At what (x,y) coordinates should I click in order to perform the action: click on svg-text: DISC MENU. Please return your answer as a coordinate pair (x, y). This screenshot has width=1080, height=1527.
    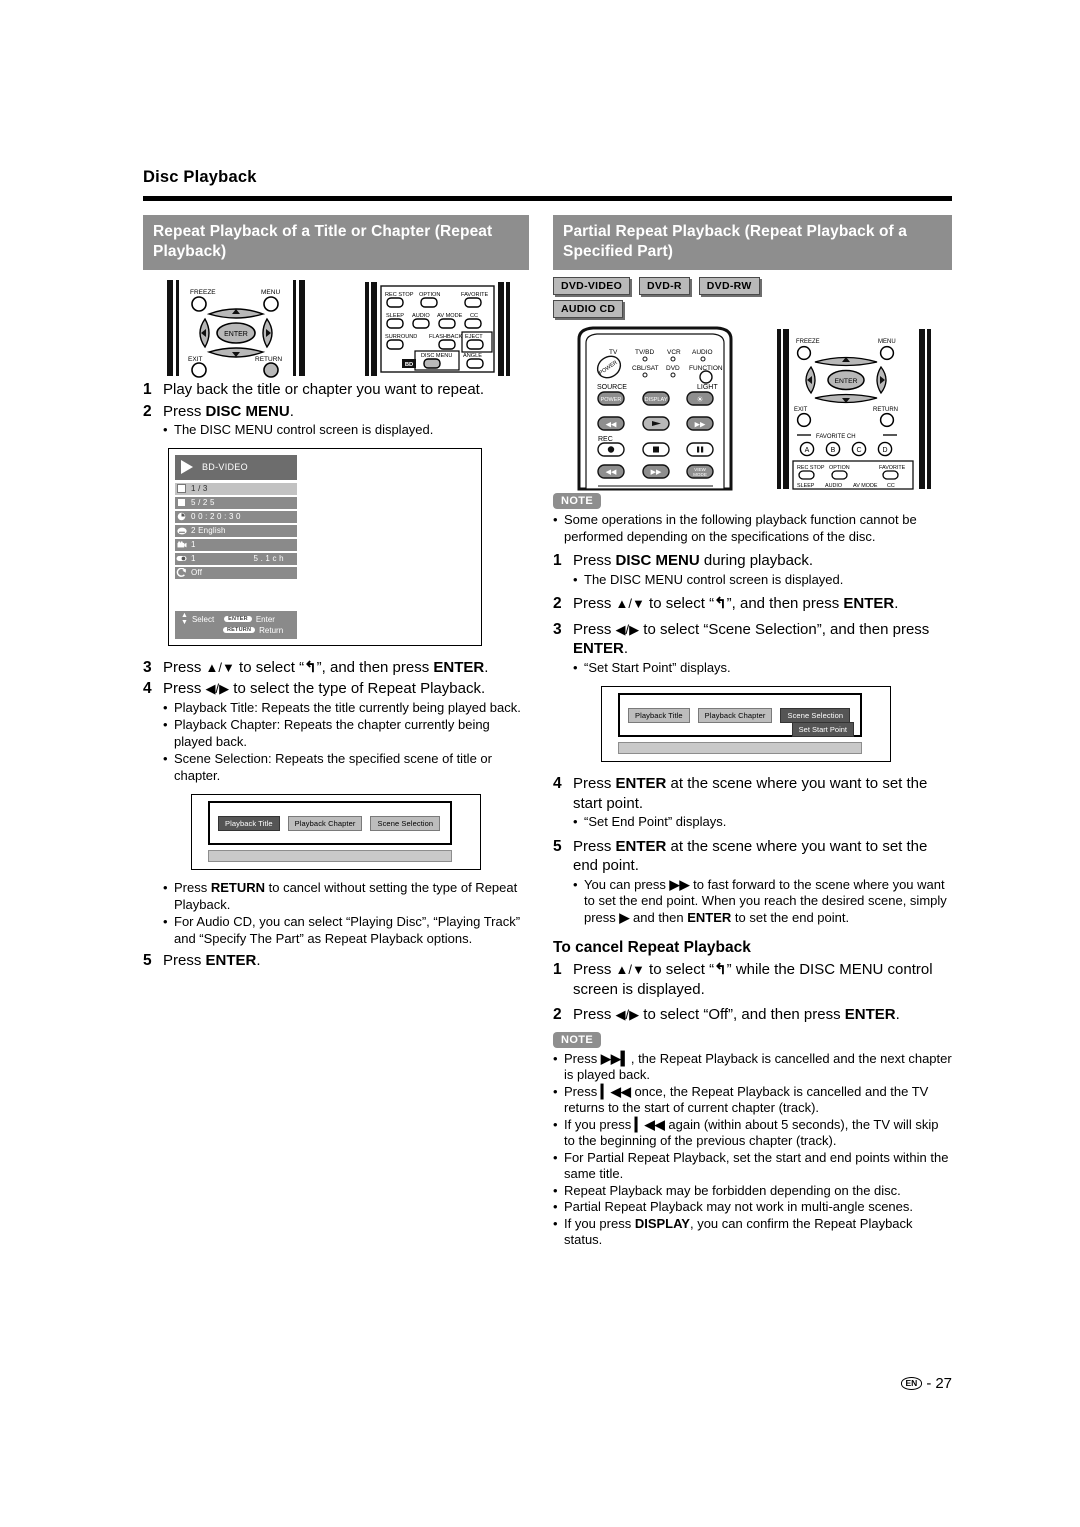
    Looking at the image, I should click on (436, 356).